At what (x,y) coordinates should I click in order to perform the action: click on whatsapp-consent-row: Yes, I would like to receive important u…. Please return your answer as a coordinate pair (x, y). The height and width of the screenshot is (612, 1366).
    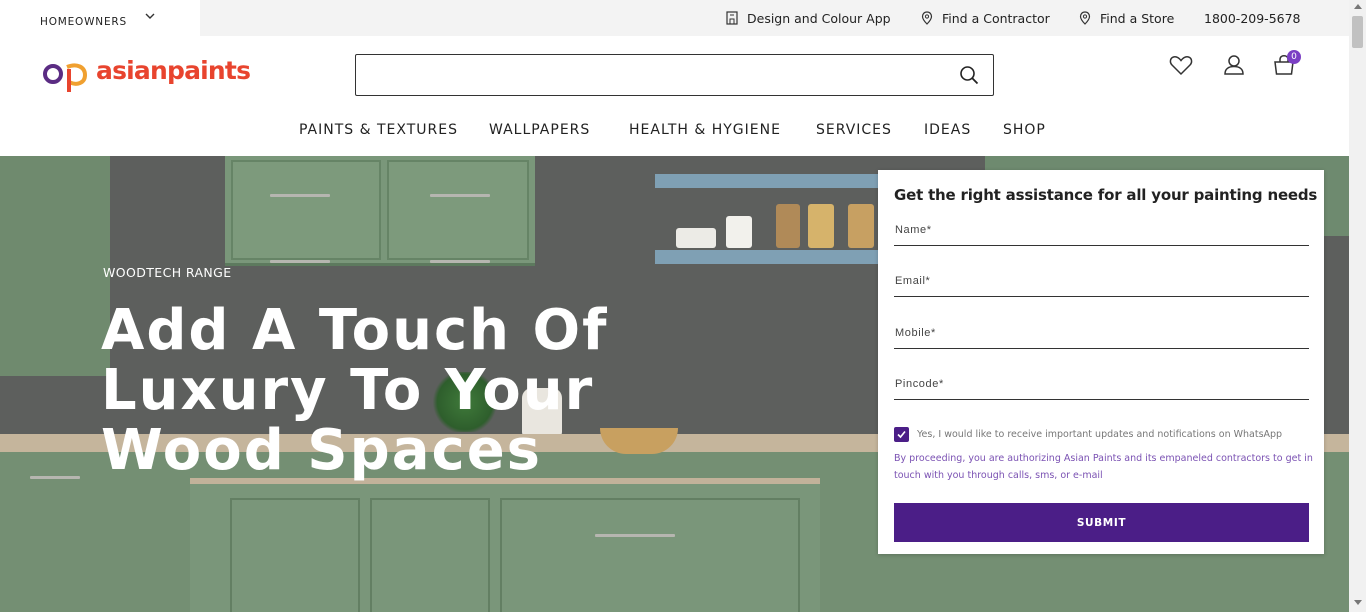
    Looking at the image, I should click on (1088, 434).